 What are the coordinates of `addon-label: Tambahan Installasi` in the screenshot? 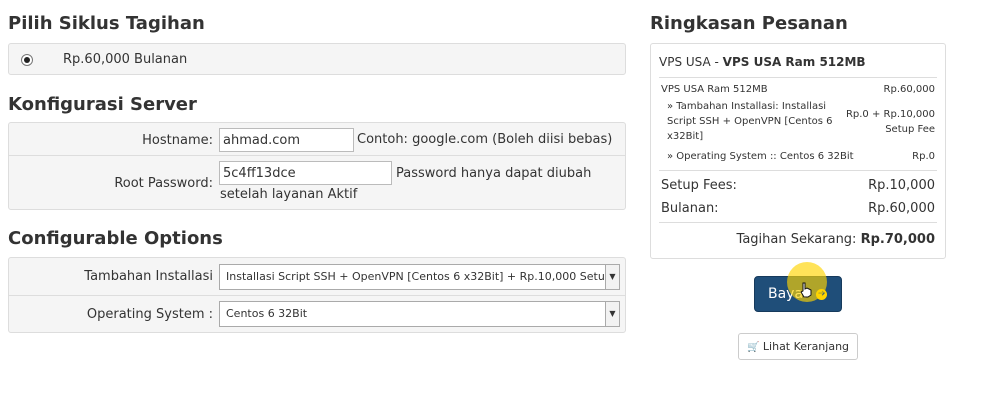 It's located at (148, 276).